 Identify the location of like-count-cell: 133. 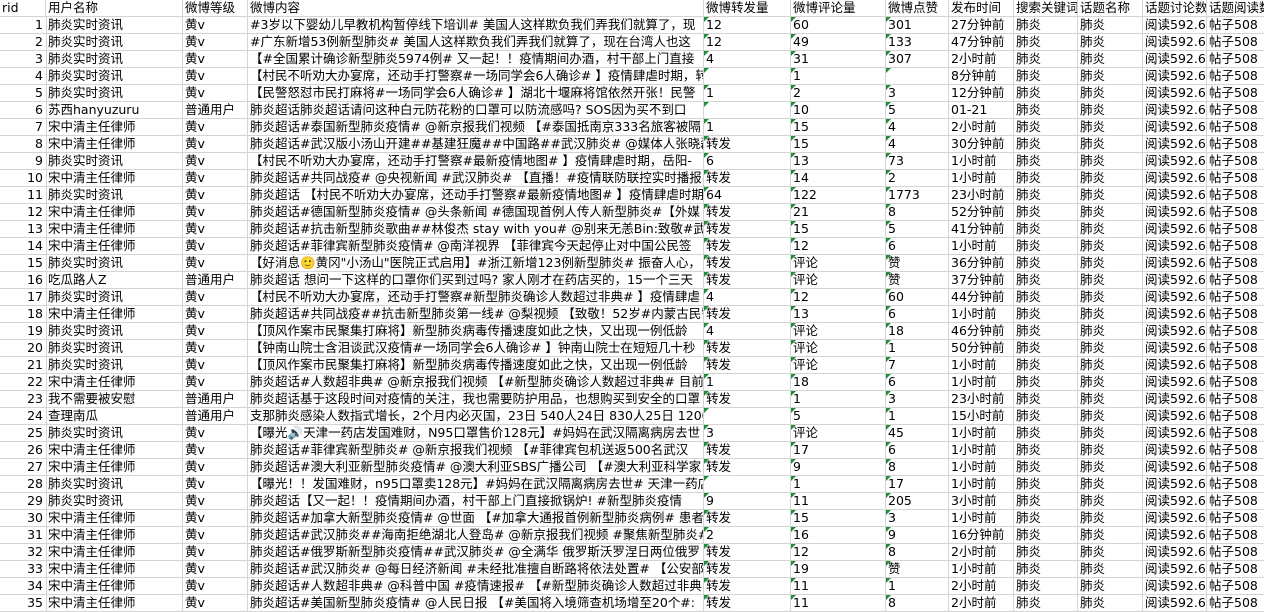
(917, 42).